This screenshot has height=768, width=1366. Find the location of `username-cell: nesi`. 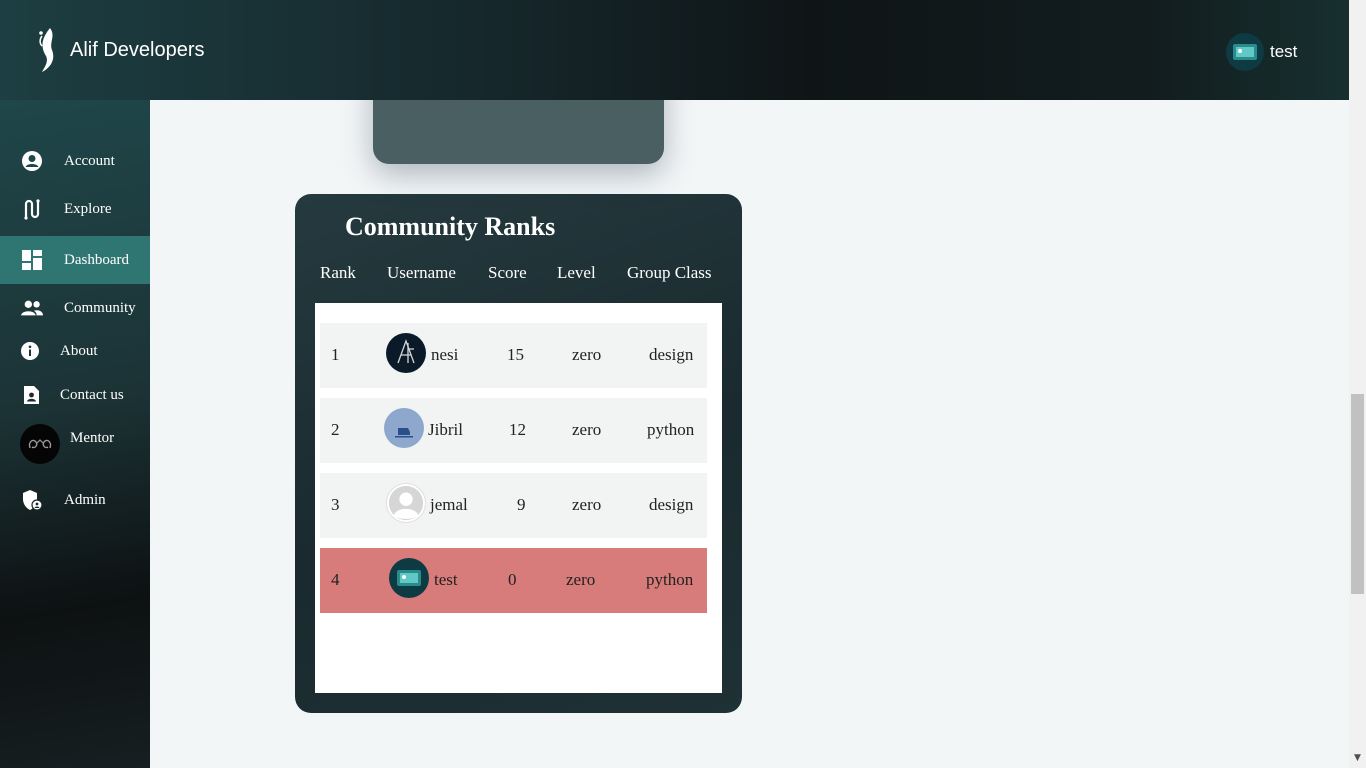

username-cell: nesi is located at coordinates (445, 354).